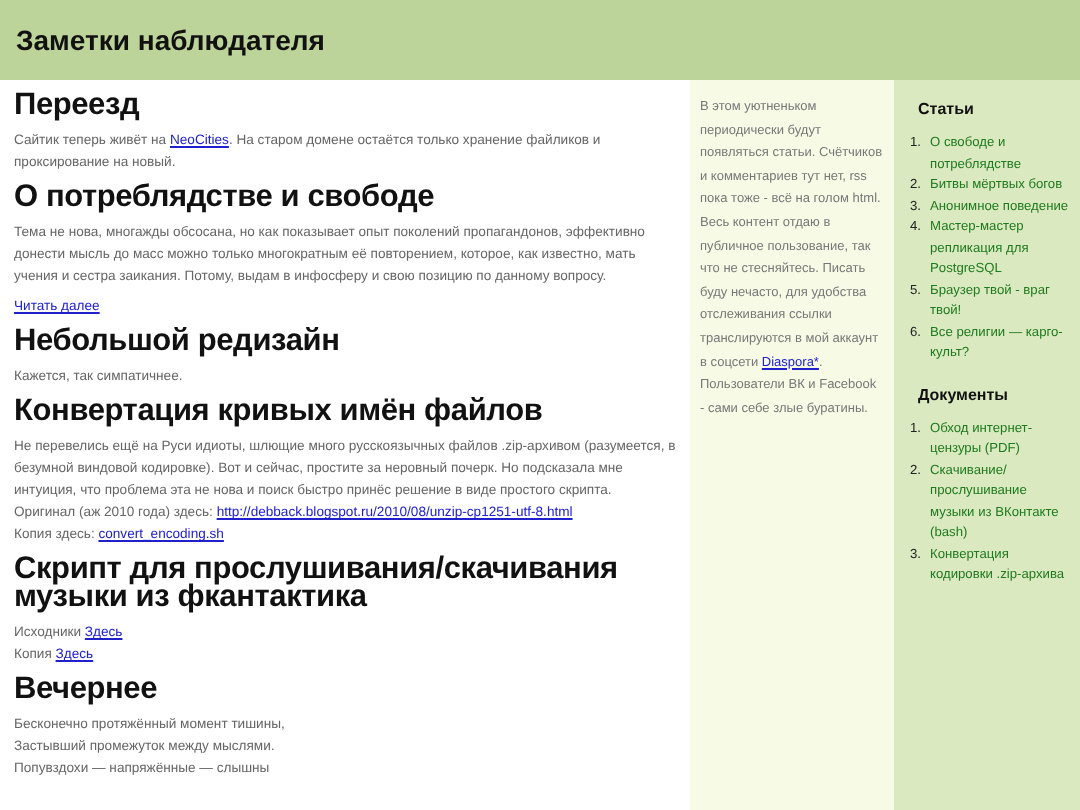  Describe the element at coordinates (78, 106) in the screenshot. I see `post-title: Переезд` at that location.